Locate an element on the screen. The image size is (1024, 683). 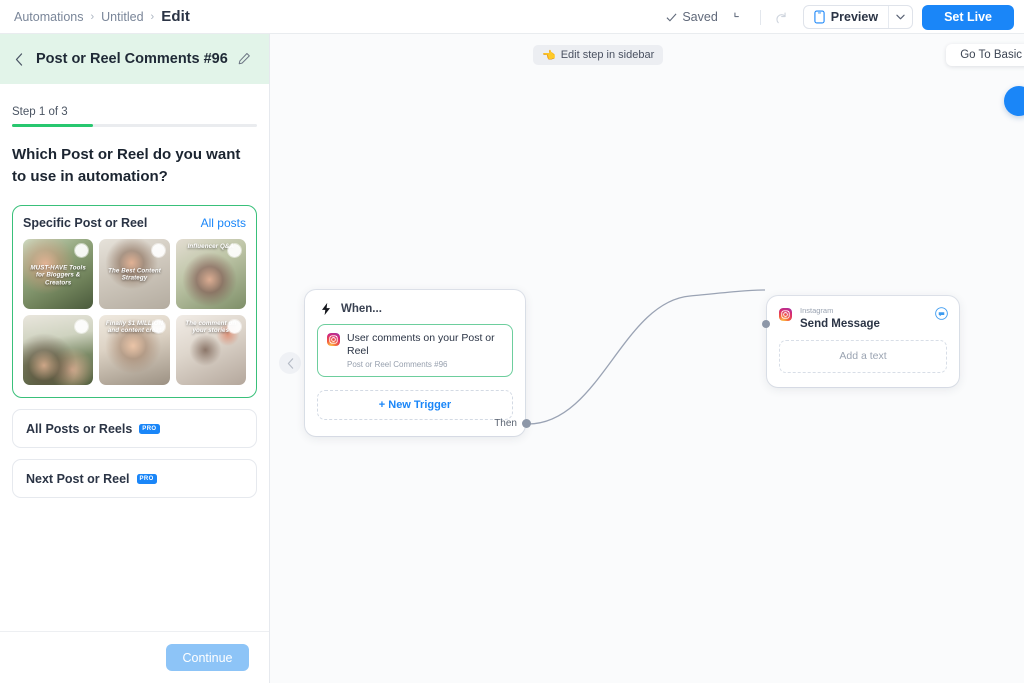
send-message-header: Instagram Send Message is located at coordinates (863, 313).